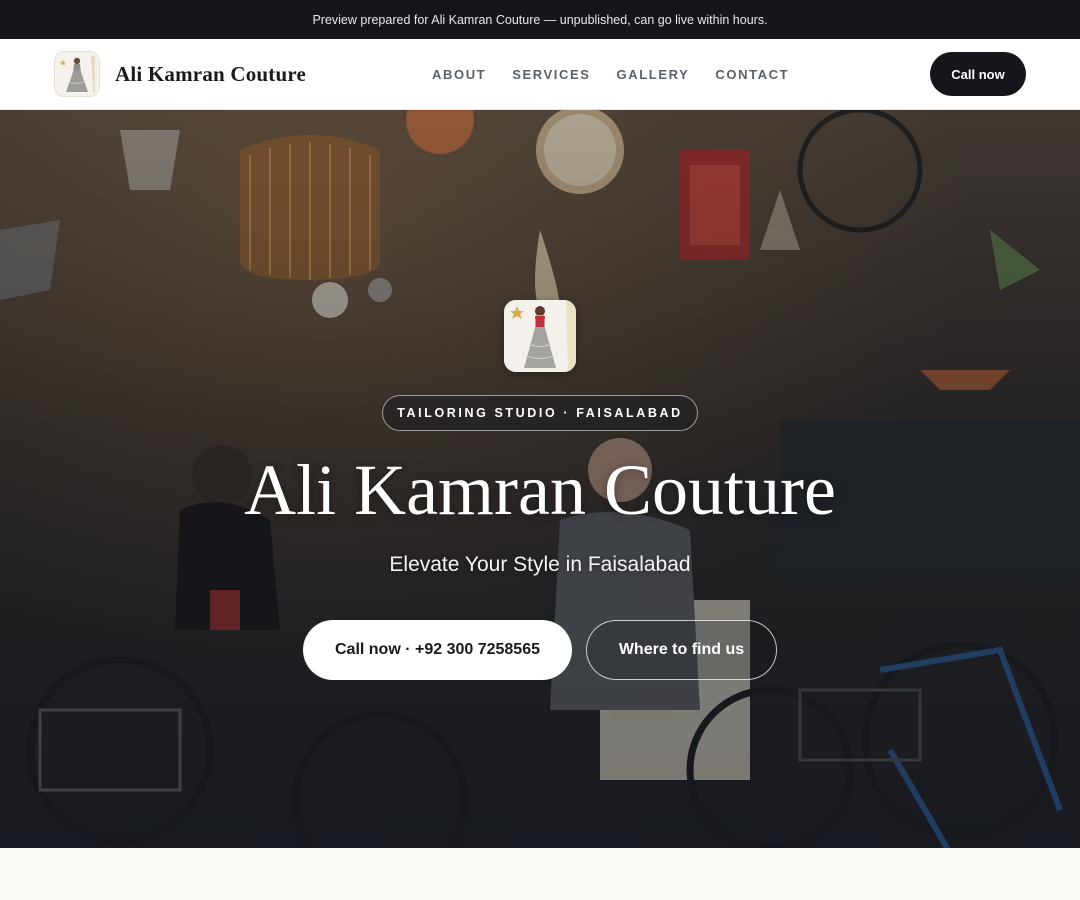 The width and height of the screenshot is (1080, 900). I want to click on nav-links: ABOUT SERVICES GALLERY CONTACT, so click(610, 74).